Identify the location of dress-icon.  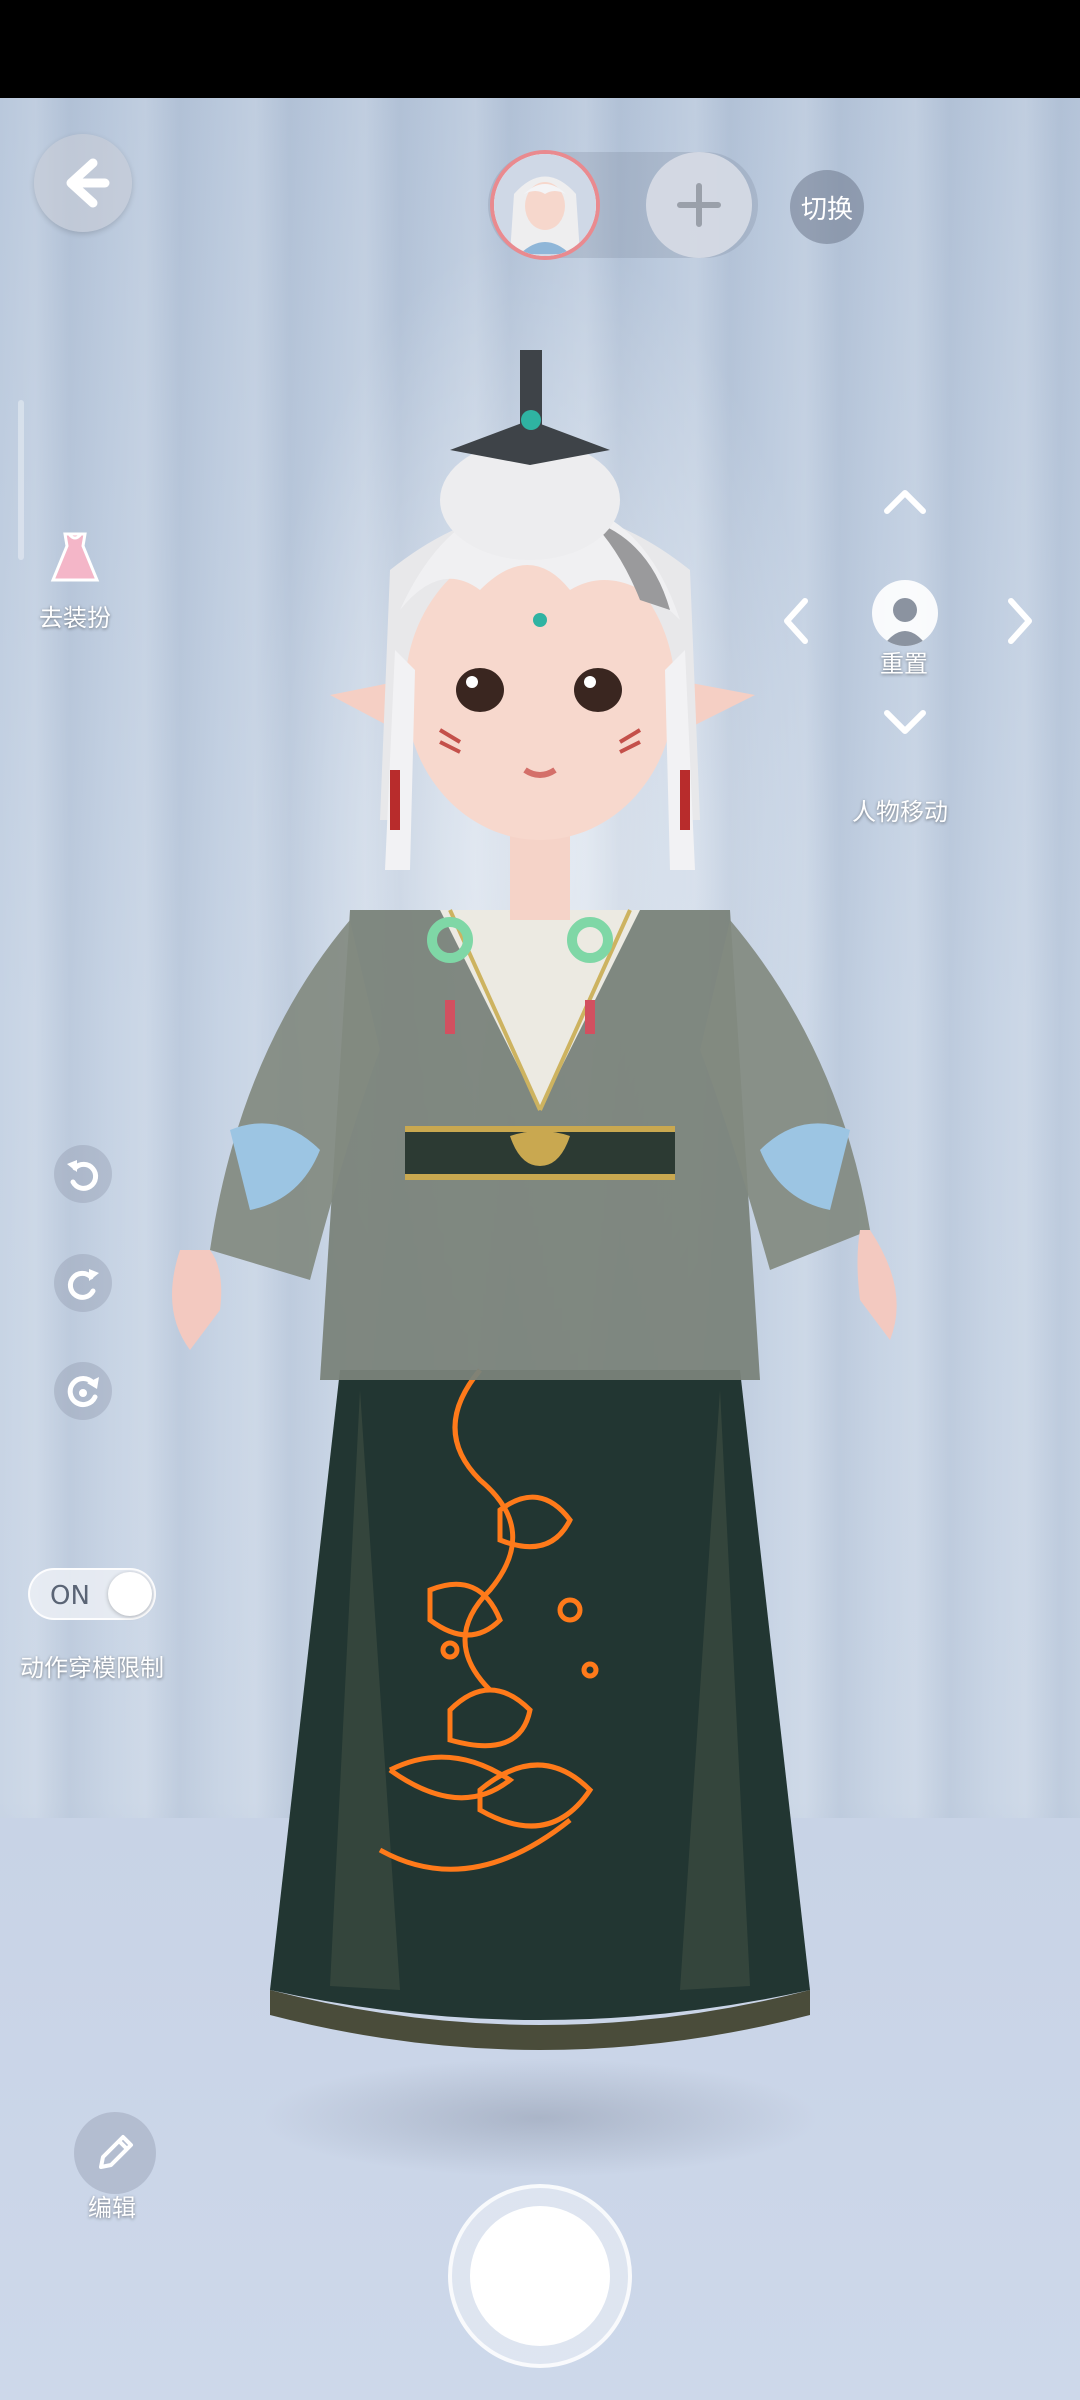
(75, 557).